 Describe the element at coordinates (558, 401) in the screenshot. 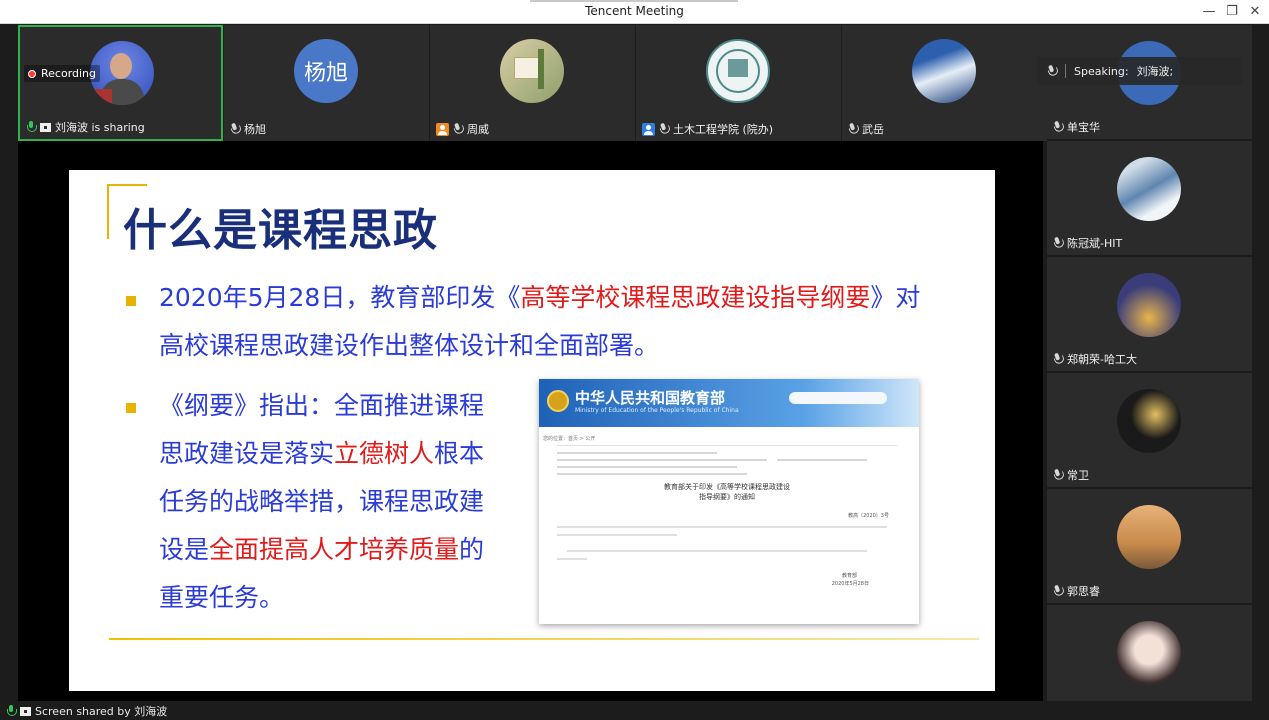

I see `national-emblem-icon` at that location.